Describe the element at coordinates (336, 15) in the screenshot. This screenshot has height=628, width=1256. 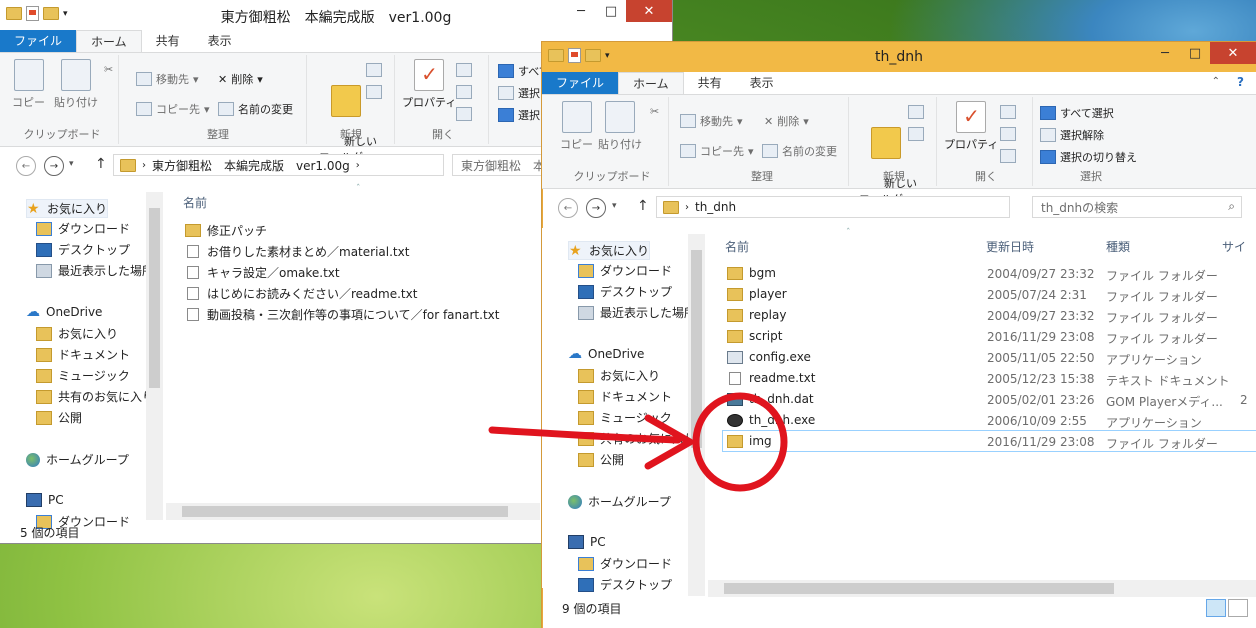
I see `title-bar: ▾ 東方御粗松 本編完成版 ver1.00g ─ □ ✕` at that location.